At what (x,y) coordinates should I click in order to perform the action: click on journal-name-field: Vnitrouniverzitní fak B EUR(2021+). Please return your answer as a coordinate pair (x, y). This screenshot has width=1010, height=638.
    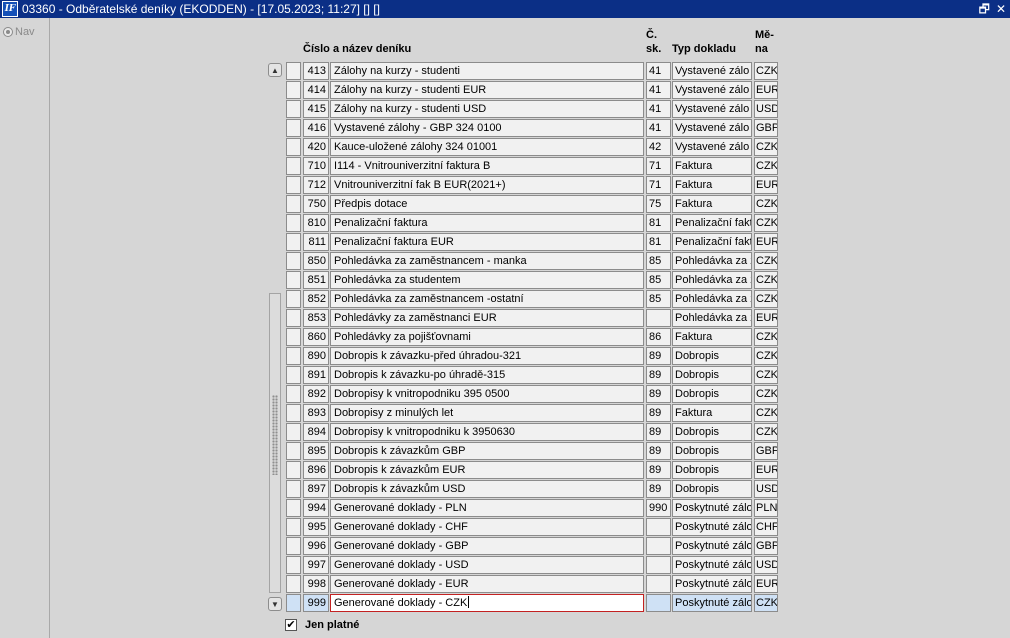
    Looking at the image, I should click on (487, 185).